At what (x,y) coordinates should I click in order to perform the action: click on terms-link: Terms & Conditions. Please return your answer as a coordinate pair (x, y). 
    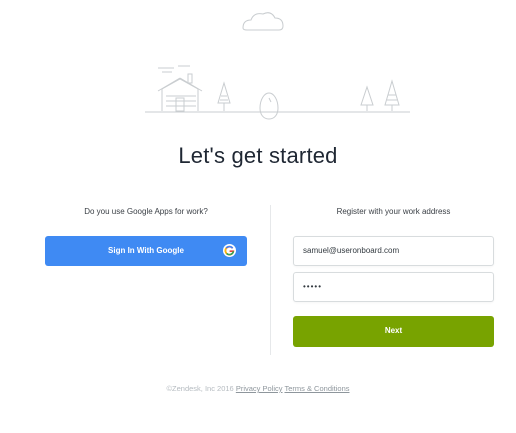
    Looking at the image, I should click on (316, 388).